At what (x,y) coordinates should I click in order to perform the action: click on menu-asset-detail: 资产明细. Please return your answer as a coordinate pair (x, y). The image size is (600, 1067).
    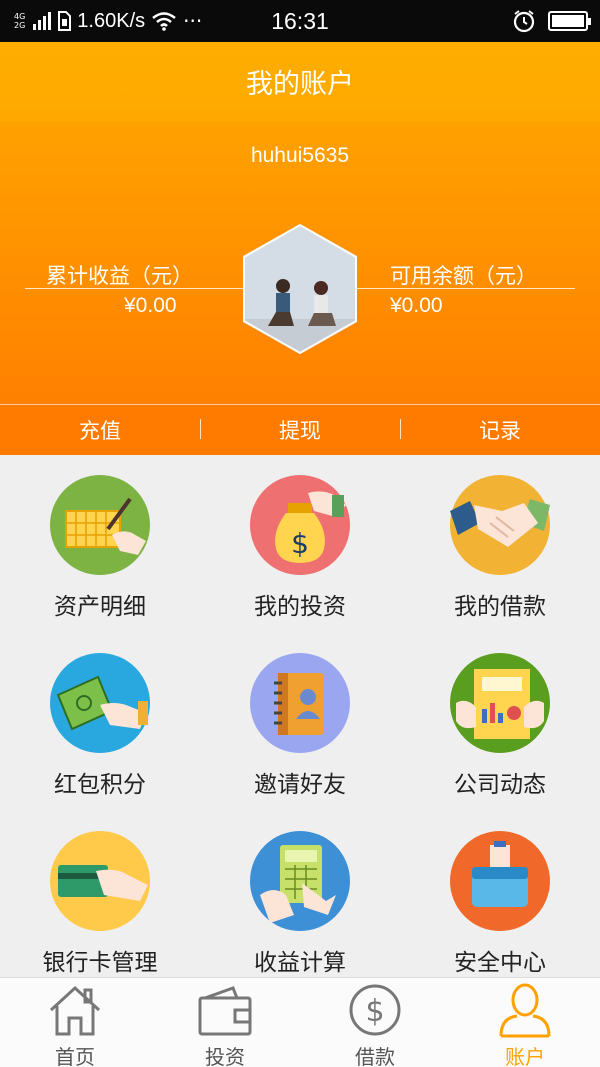
    Looking at the image, I should click on (100, 544).